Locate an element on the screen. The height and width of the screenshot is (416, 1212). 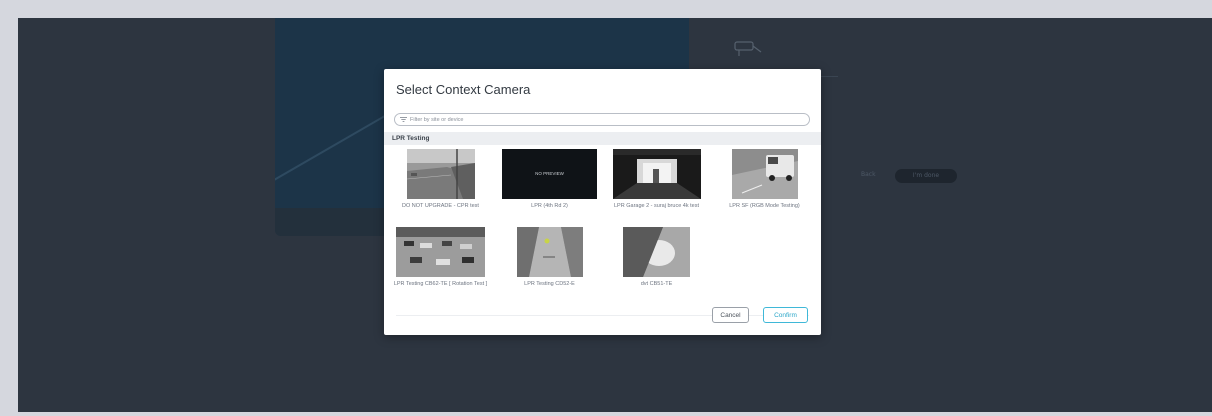
camera-tile: DO NOT UPGRADE - CPR test is located at coordinates (440, 179).